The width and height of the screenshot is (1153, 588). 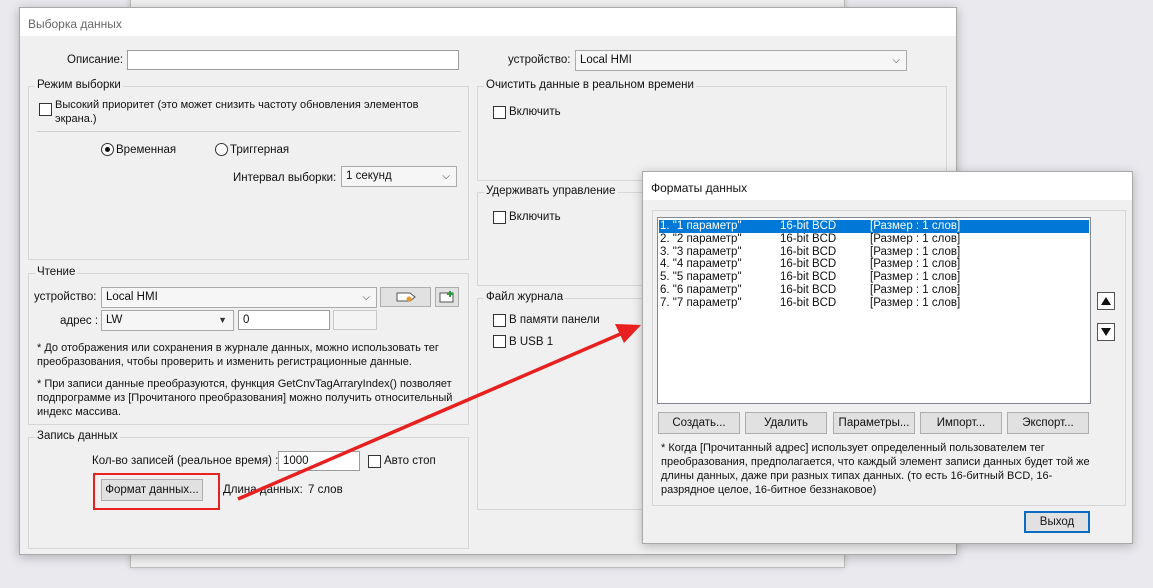 I want to click on tag-settings-button, so click(x=405, y=297).